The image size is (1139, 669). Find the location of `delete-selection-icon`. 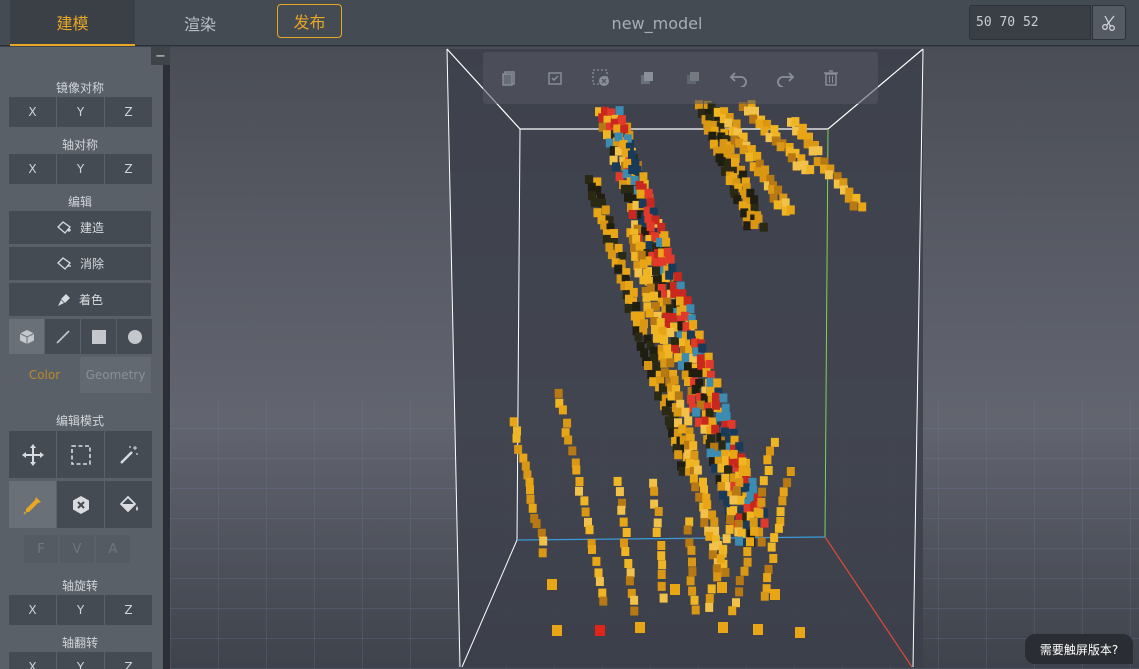

delete-selection-icon is located at coordinates (601, 78).